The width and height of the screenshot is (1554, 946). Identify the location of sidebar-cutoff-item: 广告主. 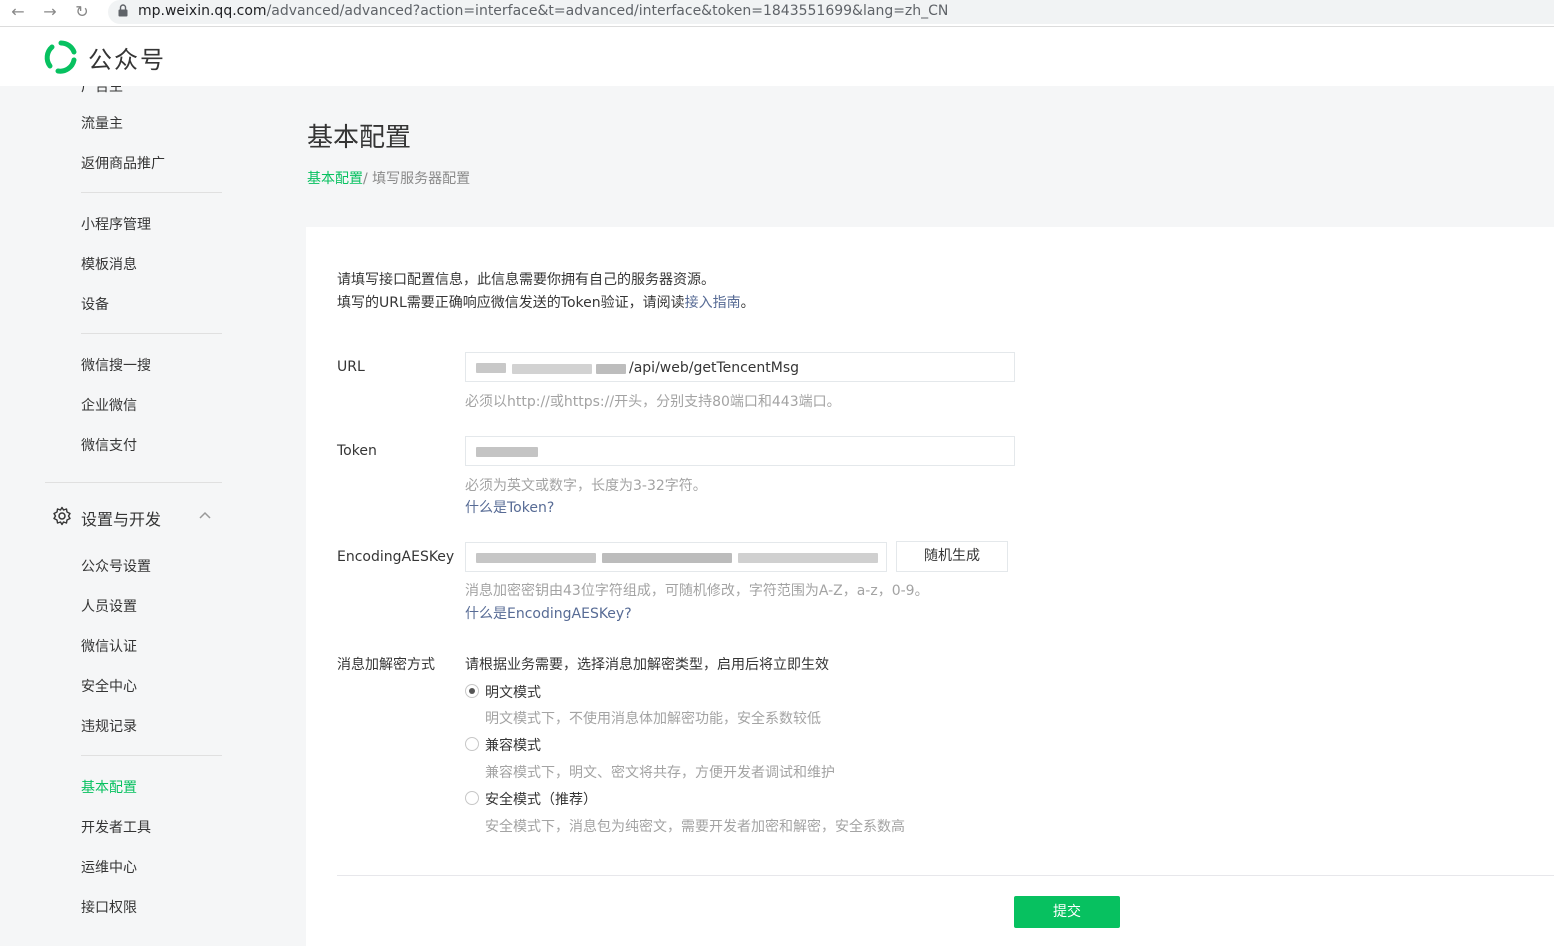
(102, 90).